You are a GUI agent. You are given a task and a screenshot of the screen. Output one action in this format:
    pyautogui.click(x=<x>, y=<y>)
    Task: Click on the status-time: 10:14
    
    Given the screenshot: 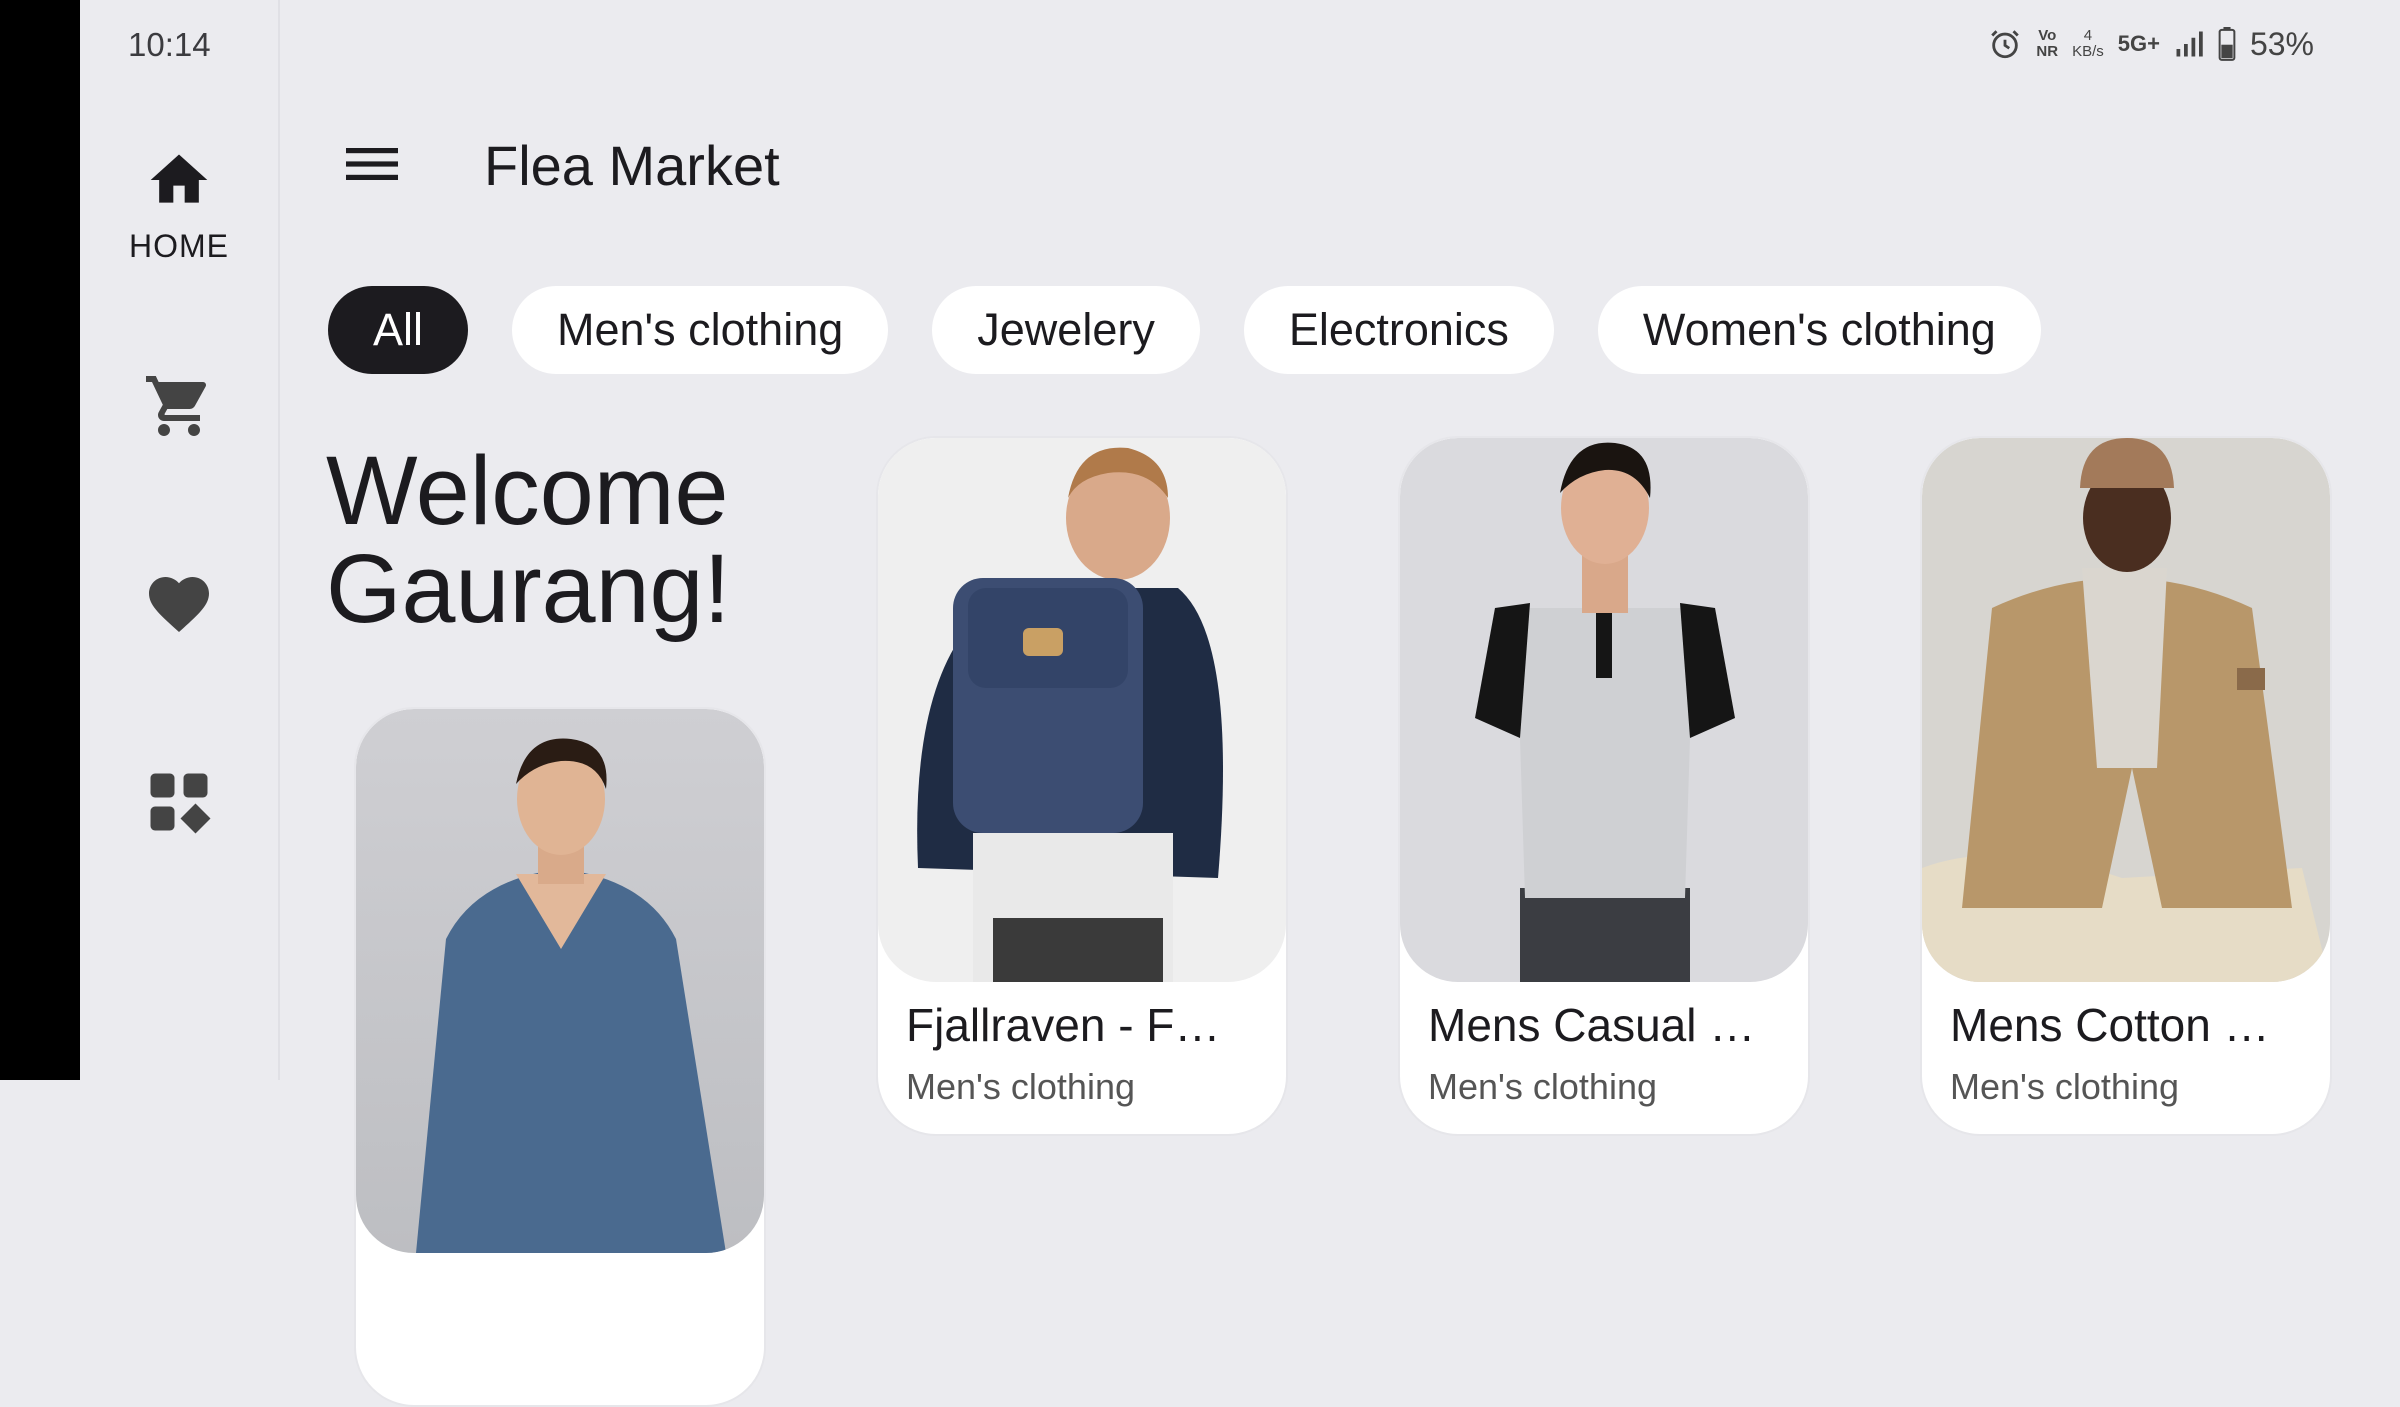 What is the action you would take?
    pyautogui.click(x=169, y=44)
    